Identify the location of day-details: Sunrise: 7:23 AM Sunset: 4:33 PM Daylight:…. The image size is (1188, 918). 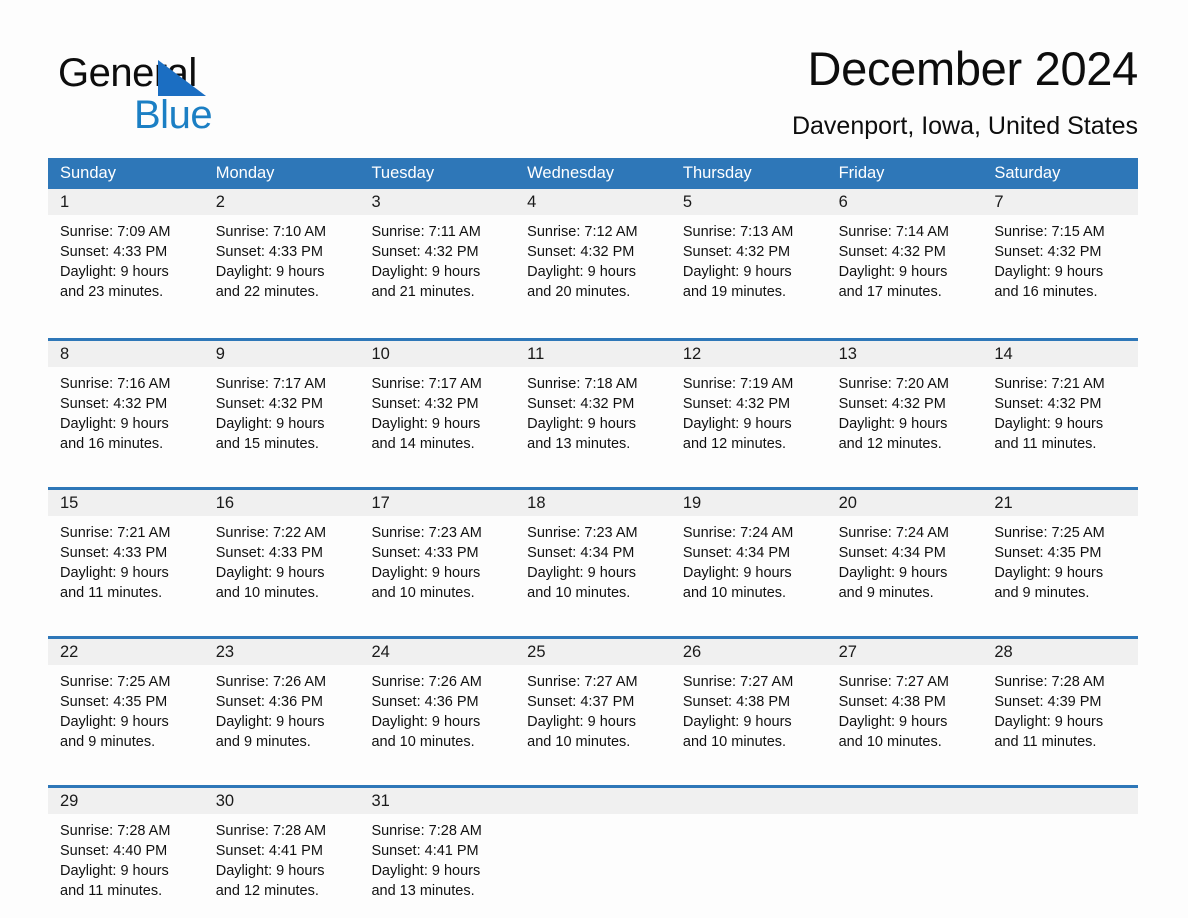
(437, 559).